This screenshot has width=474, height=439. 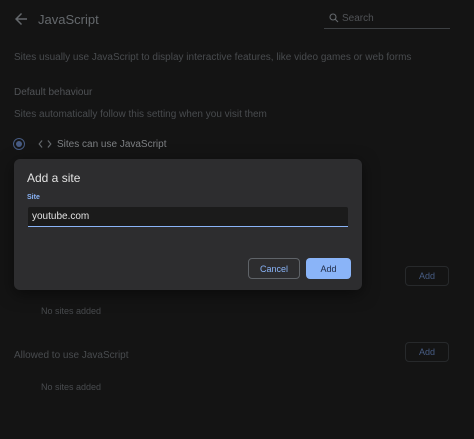 What do you see at coordinates (188, 217) in the screenshot?
I see `site-input` at bounding box center [188, 217].